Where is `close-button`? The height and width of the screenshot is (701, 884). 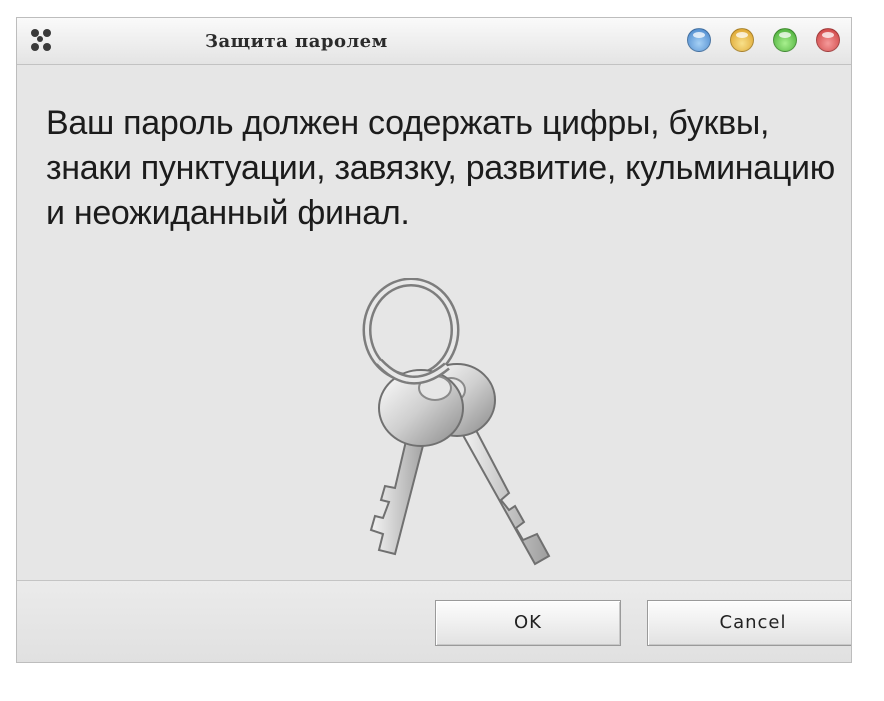 close-button is located at coordinates (828, 40).